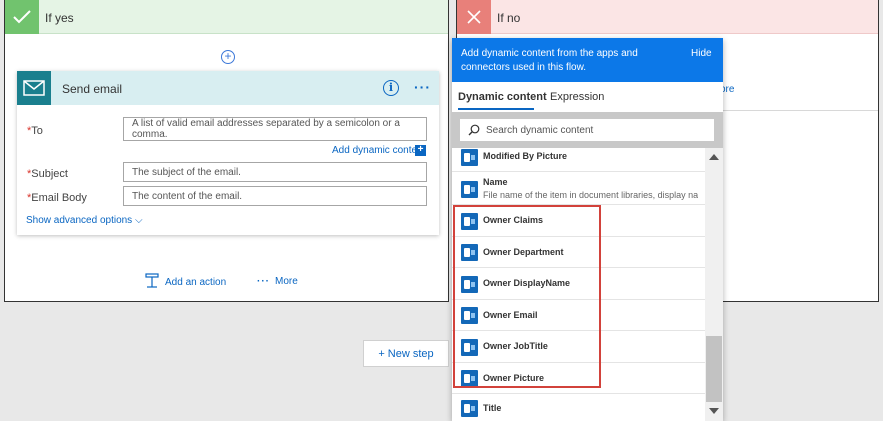  I want to click on list-item-owner-displayname: Owner DisplayName, so click(578, 284).